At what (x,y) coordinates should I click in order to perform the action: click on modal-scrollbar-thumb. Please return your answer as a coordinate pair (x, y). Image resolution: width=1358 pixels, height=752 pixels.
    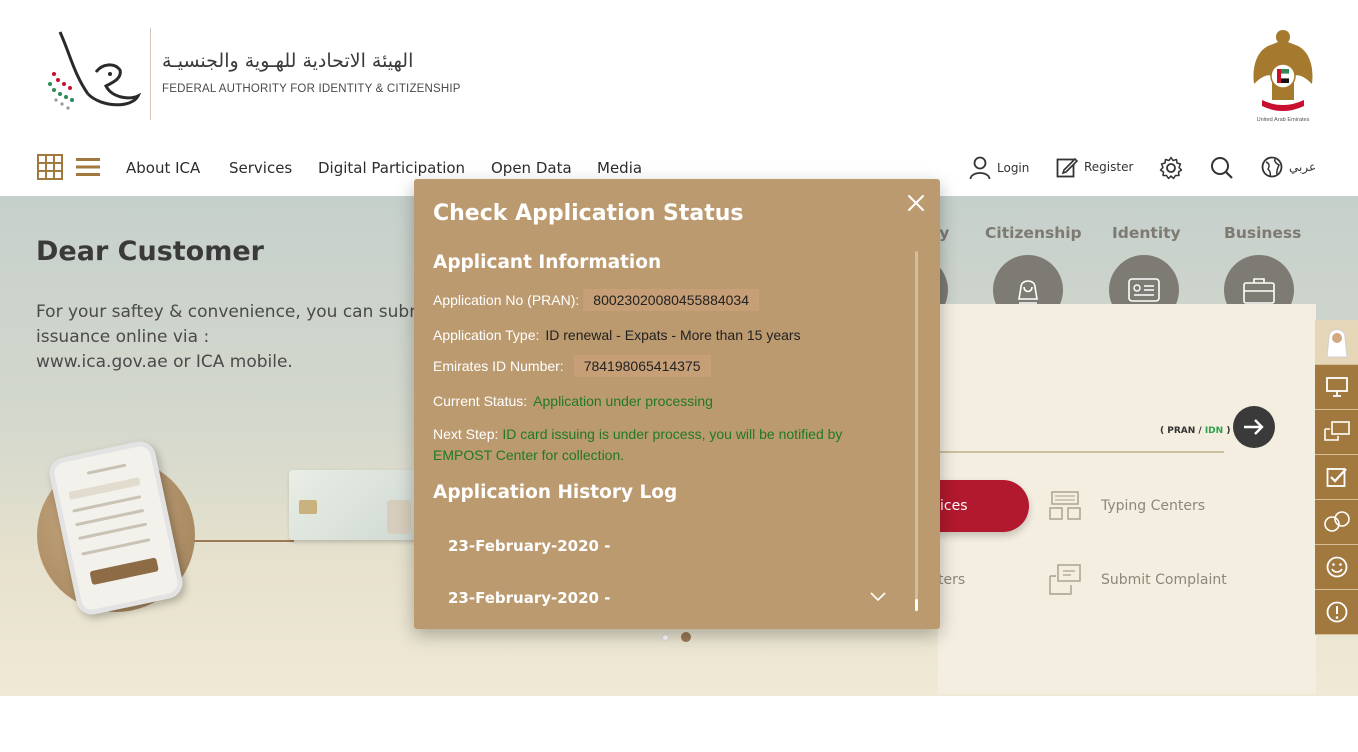
    Looking at the image, I should click on (916, 605).